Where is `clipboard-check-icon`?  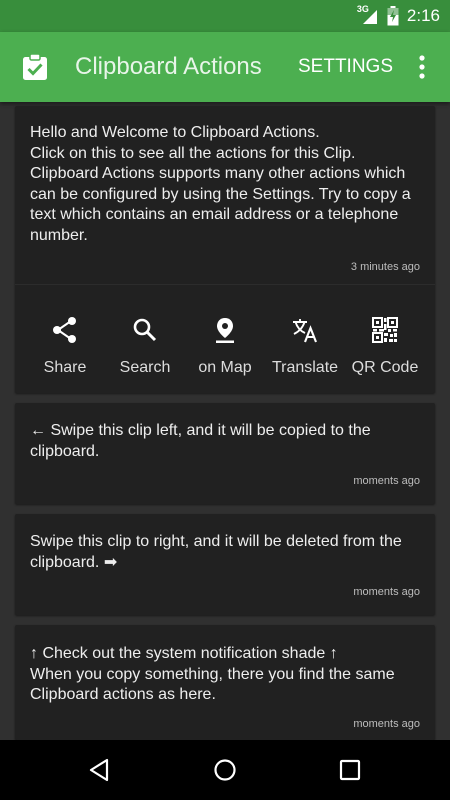
clipboard-check-icon is located at coordinates (35, 66).